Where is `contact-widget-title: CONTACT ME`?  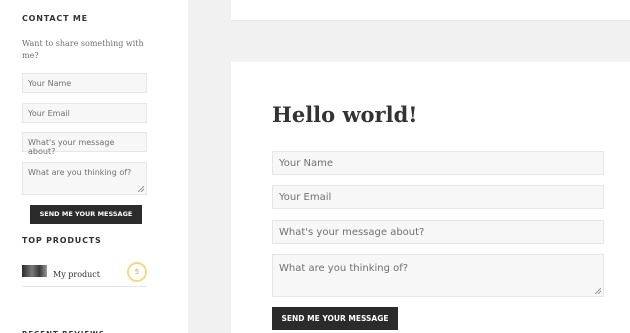
contact-widget-title: CONTACT ME is located at coordinates (55, 18).